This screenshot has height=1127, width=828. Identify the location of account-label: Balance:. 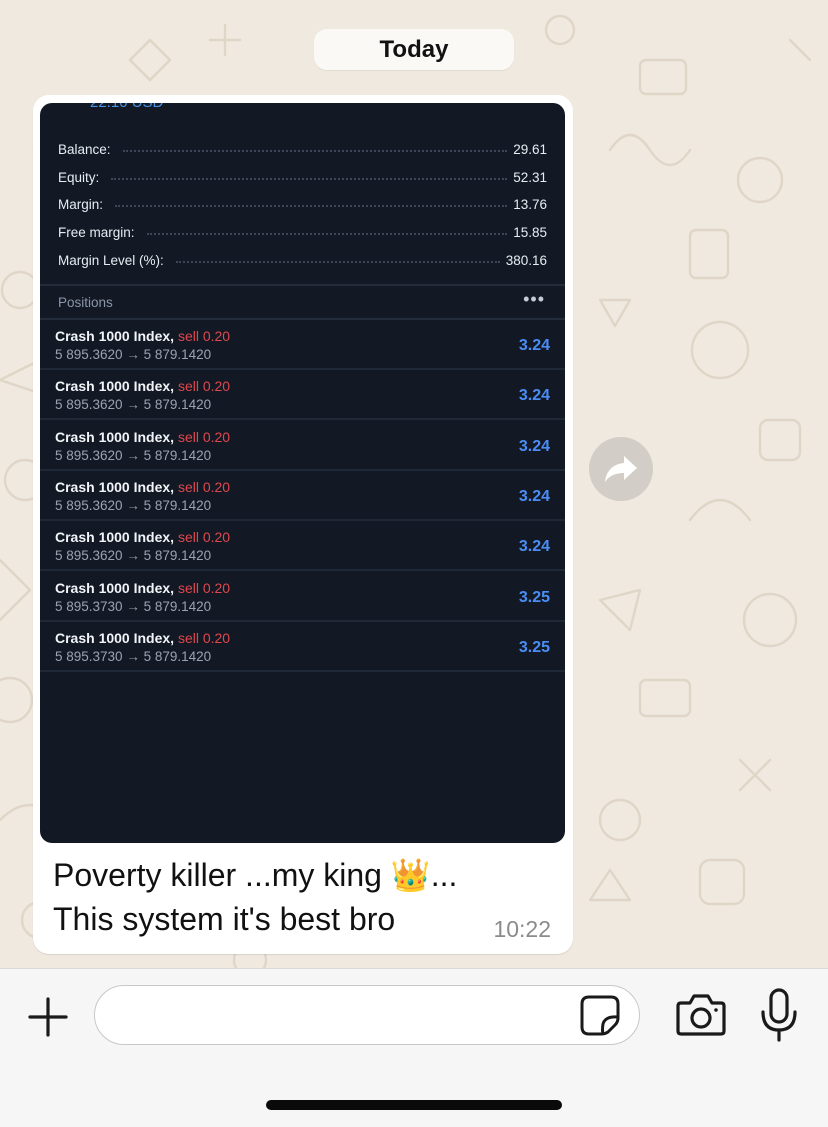
(84, 149).